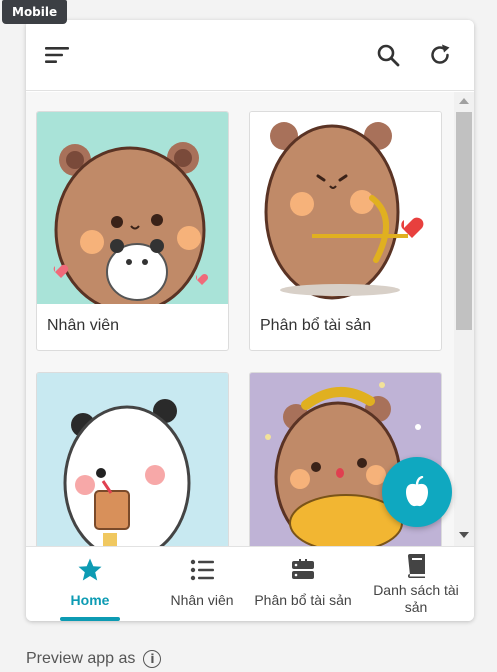 The image size is (497, 672). Describe the element at coordinates (303, 600) in the screenshot. I see `nav-label: Phân bổ tài sản` at that location.